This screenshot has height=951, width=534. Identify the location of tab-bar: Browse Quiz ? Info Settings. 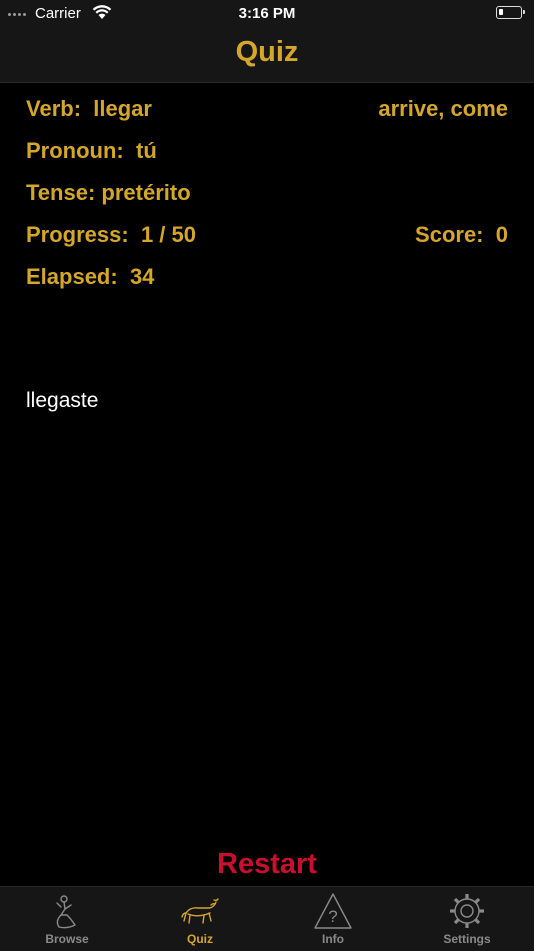
(267, 918).